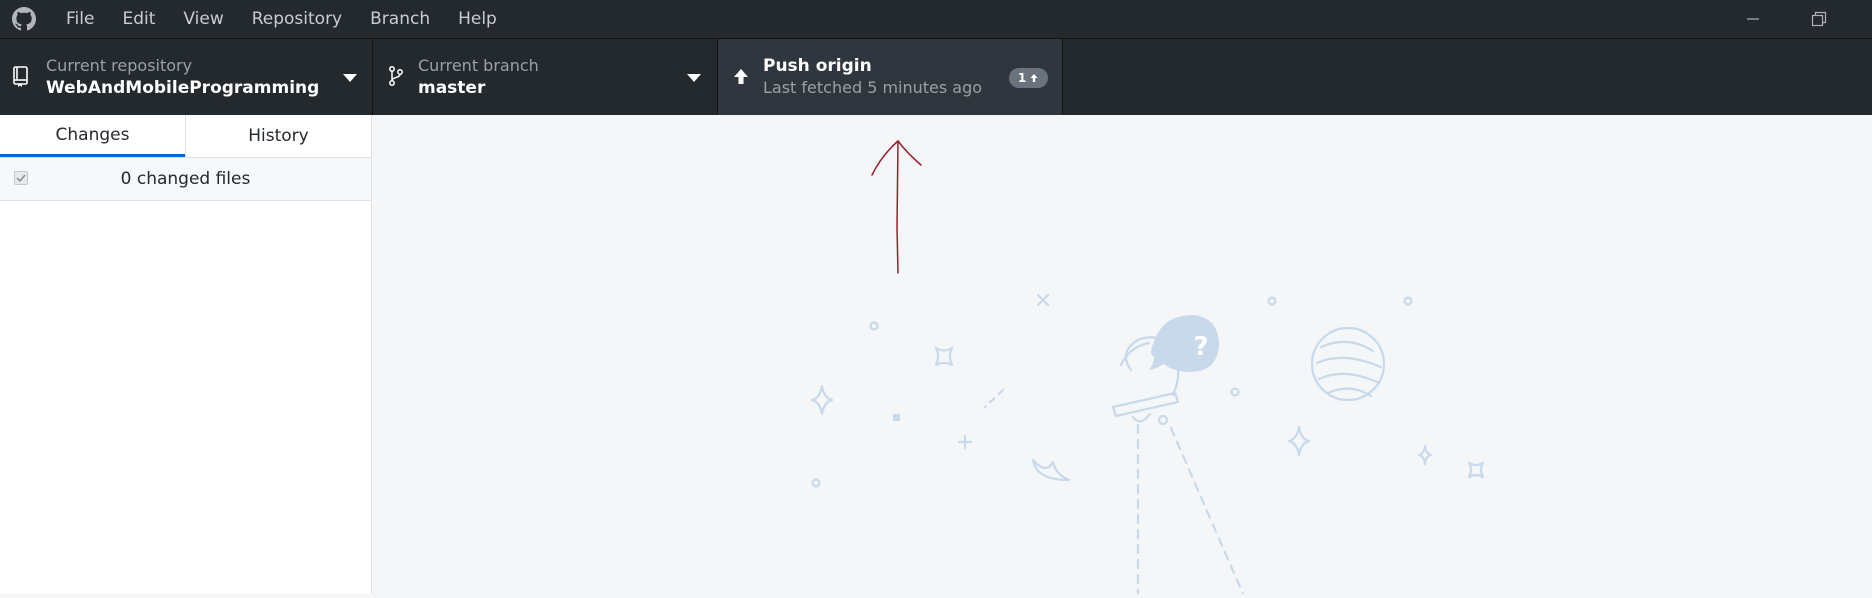  I want to click on ahead-count: 1, so click(1022, 78).